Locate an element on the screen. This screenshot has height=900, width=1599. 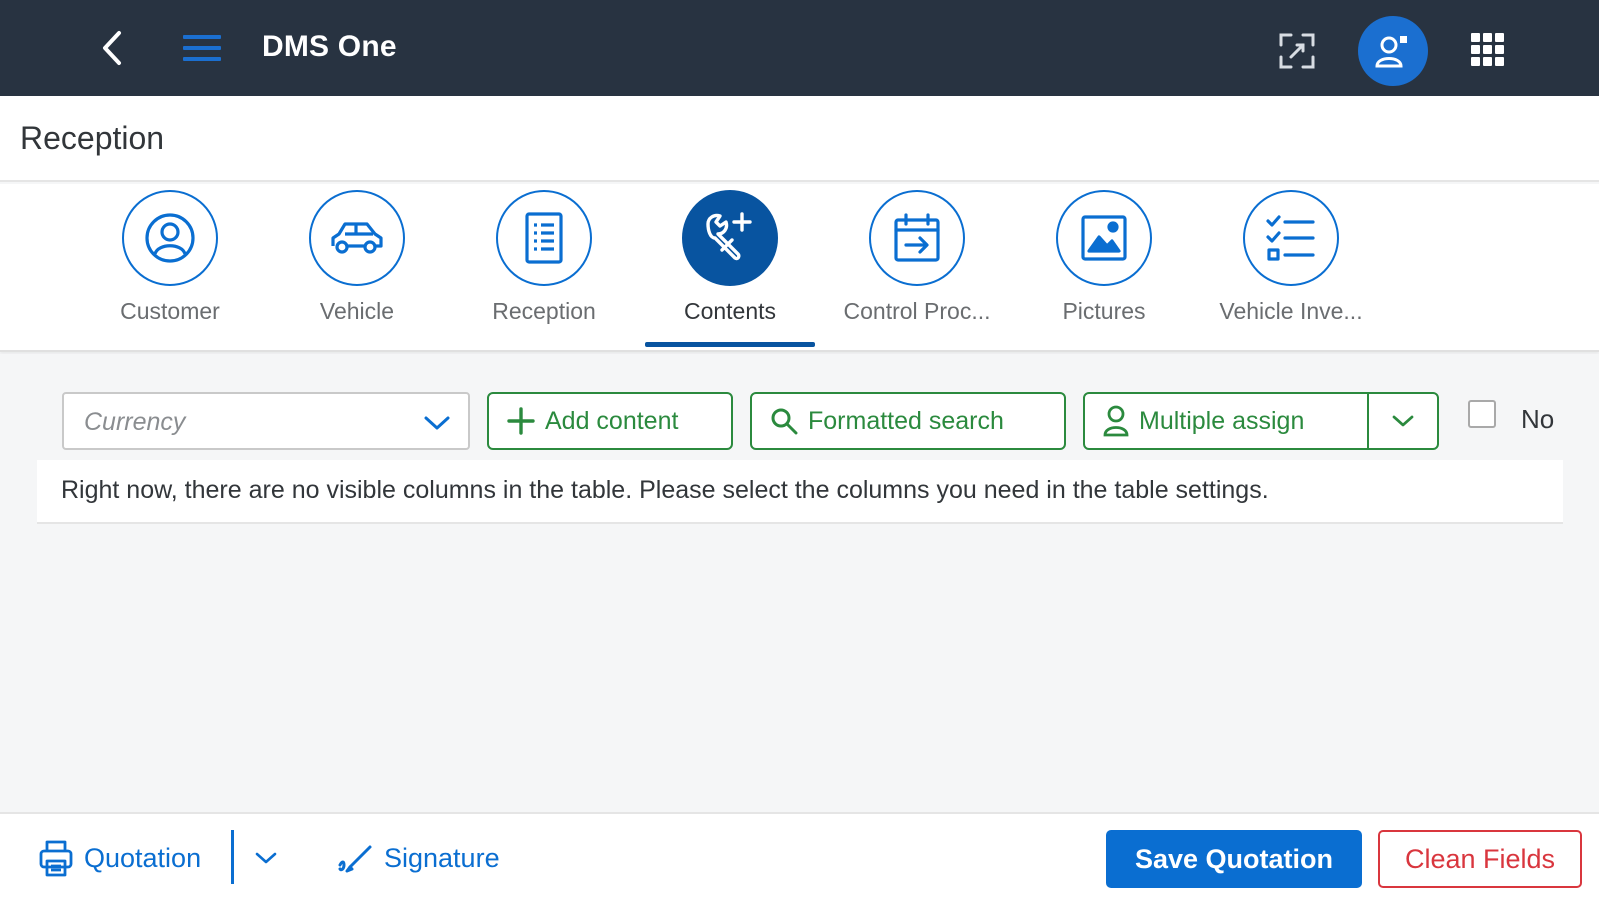
multiple-assign-button: Multiple assign is located at coordinates (1226, 421).